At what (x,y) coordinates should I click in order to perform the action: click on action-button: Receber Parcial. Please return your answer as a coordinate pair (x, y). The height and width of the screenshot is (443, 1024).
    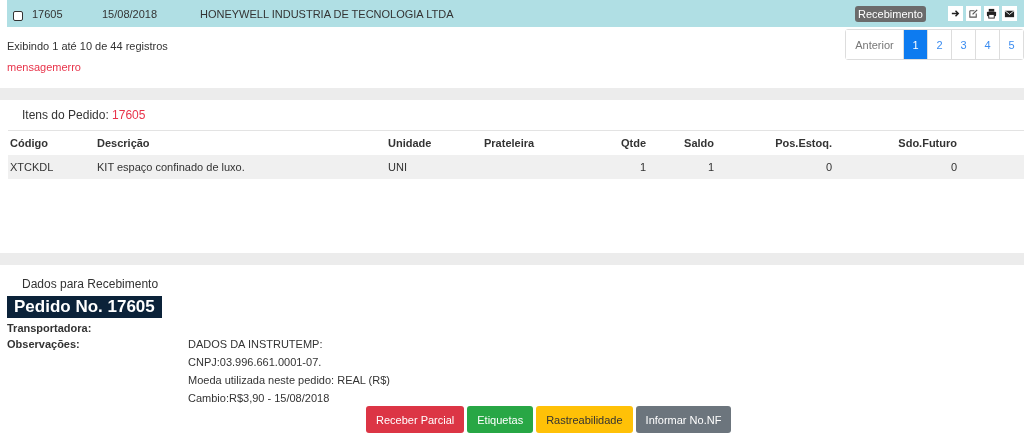
    Looking at the image, I should click on (415, 419).